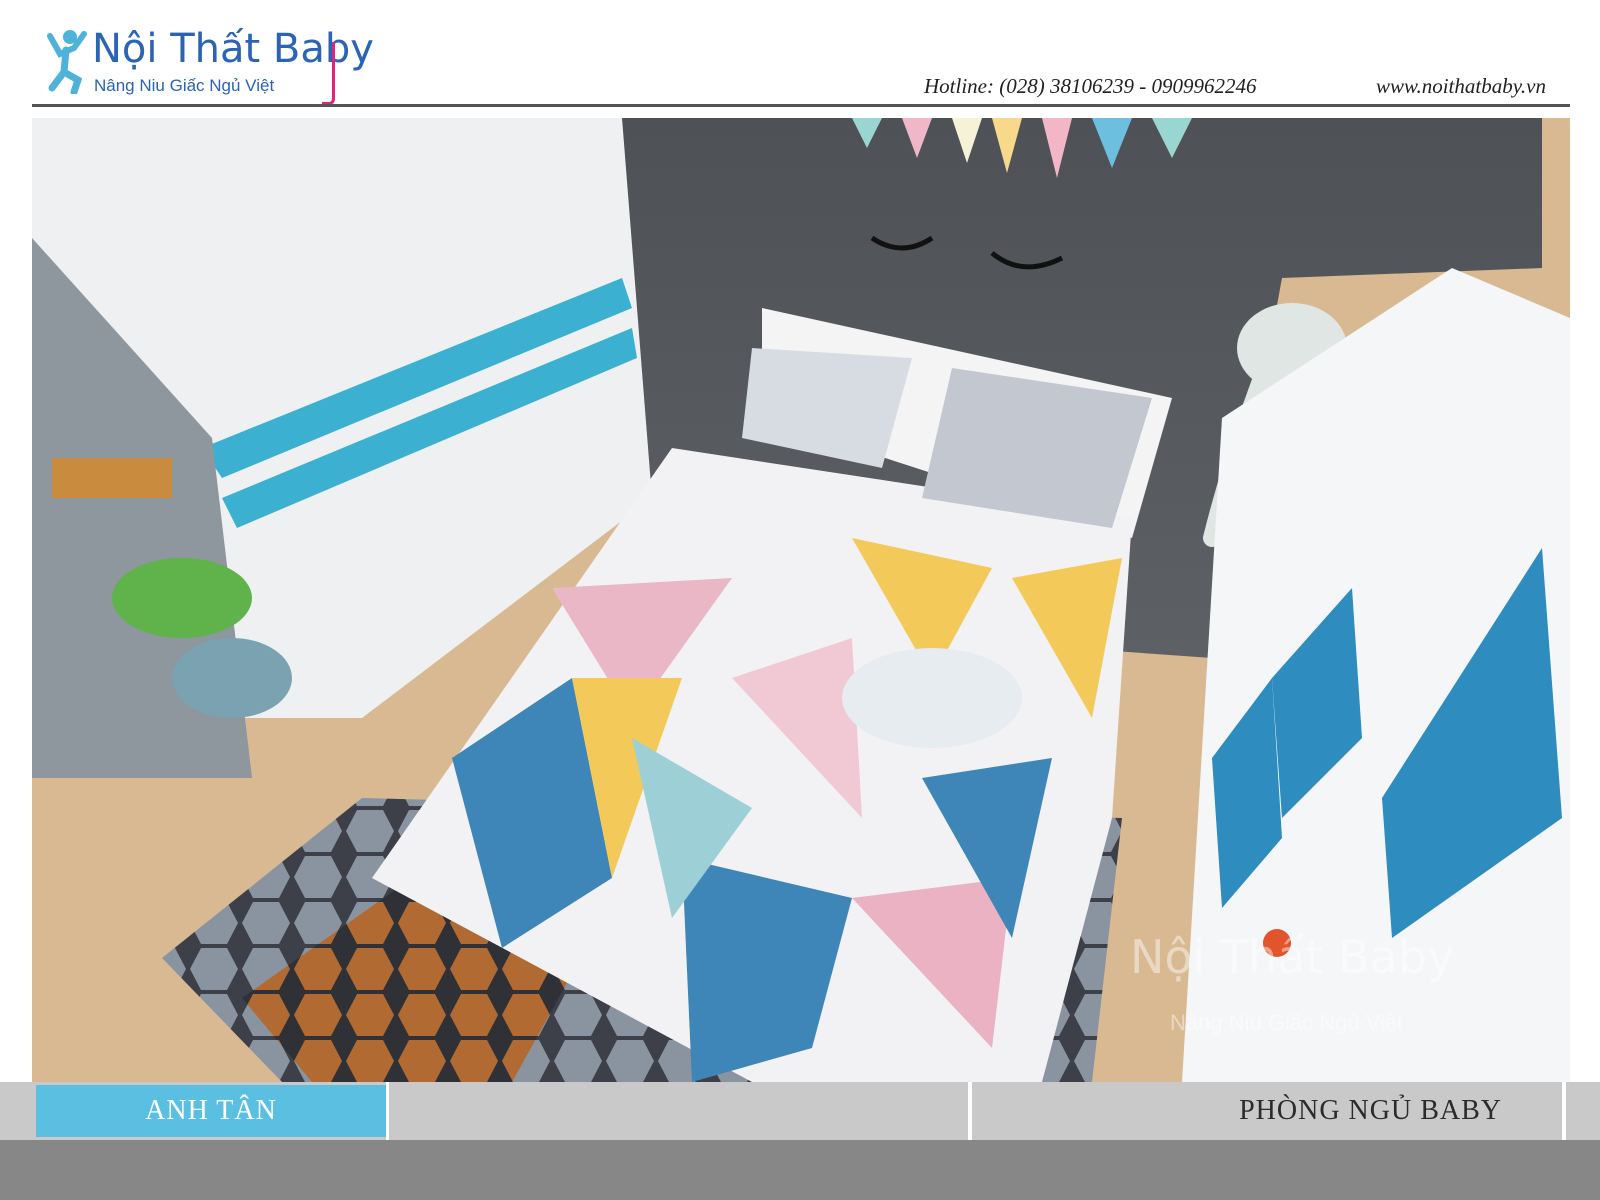  What do you see at coordinates (678, 1111) in the screenshot?
I see `footer-middle-panel` at bounding box center [678, 1111].